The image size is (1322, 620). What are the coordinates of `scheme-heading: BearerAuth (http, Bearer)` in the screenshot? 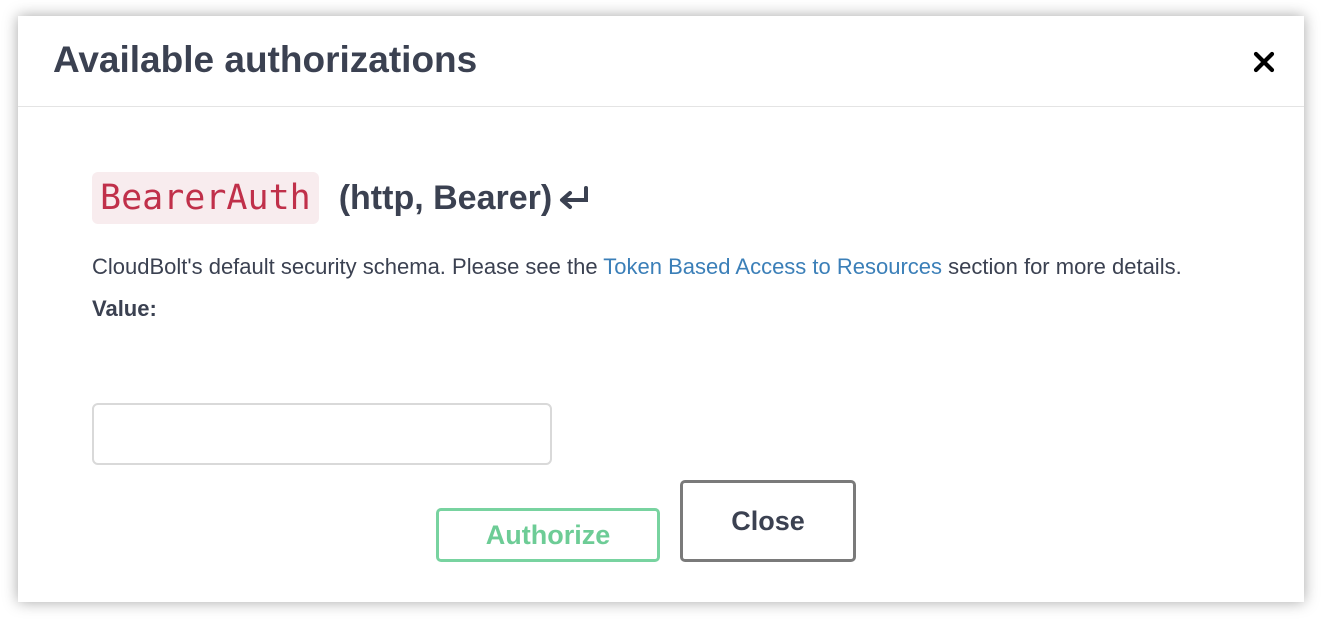 It's located at (672, 198).